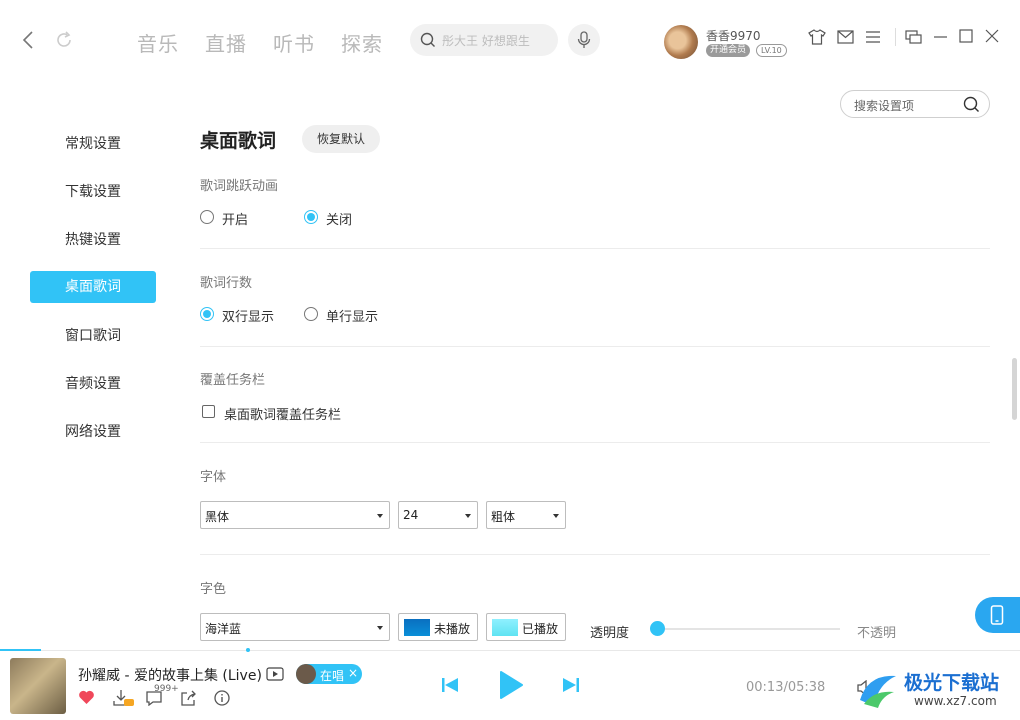  What do you see at coordinates (503, 517) in the screenshot?
I see `font-weight-value: 粗体` at bounding box center [503, 517].